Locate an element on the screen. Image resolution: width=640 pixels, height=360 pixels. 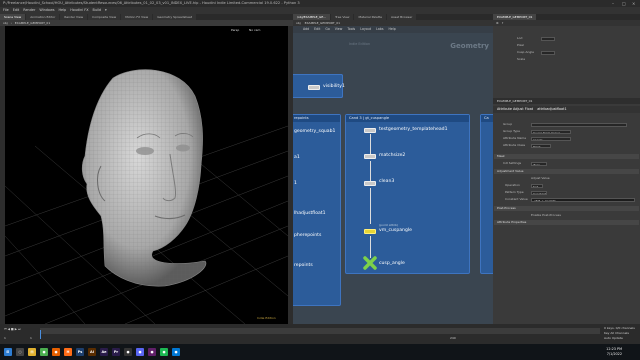
close-button: × is located at coordinates (633, 3).